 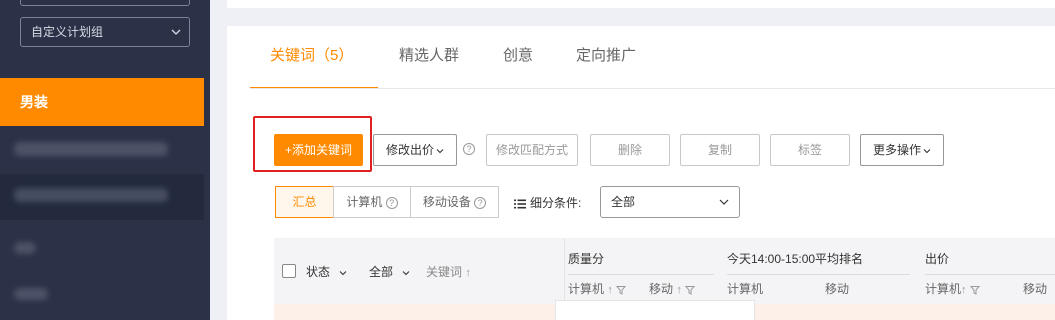 What do you see at coordinates (670, 202) in the screenshot?
I see `filter-select: 全部` at bounding box center [670, 202].